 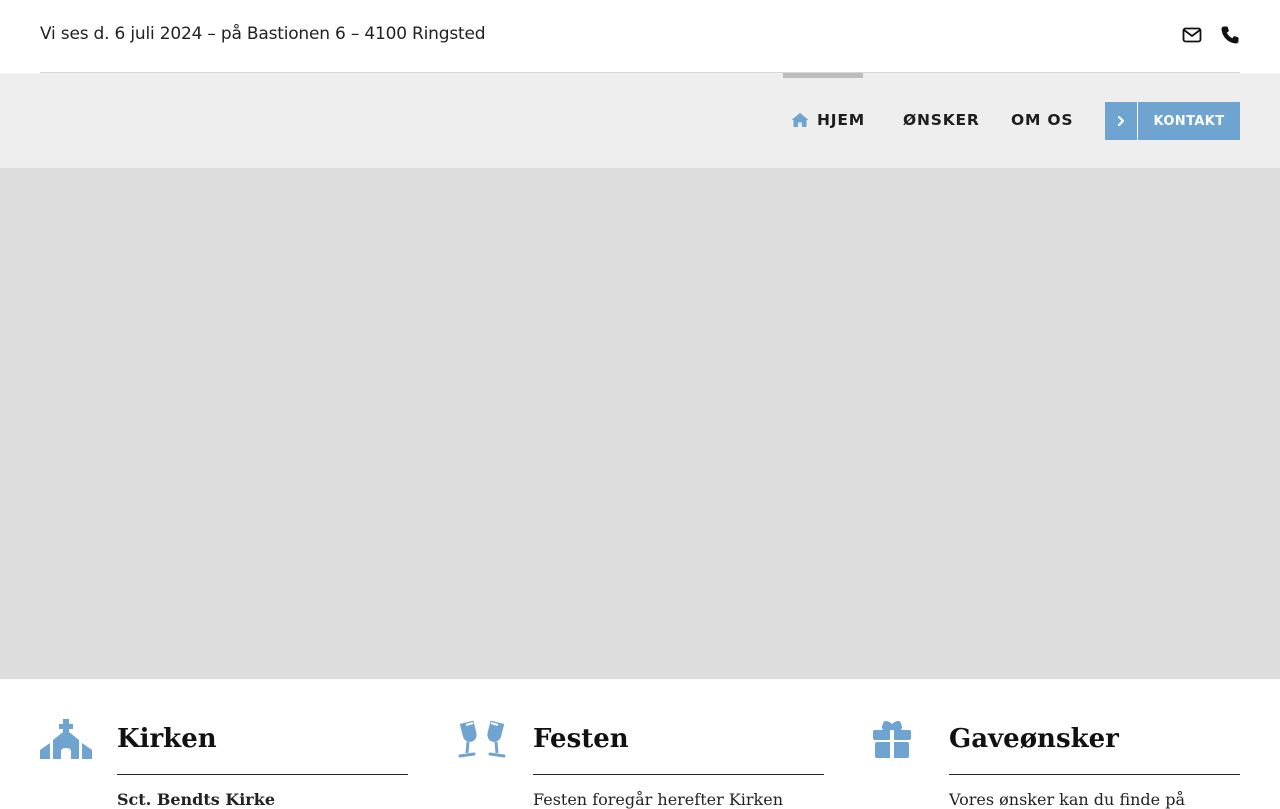 I want to click on main-navigation: HJEM ØNSKER OM OS KONTAKT, so click(x=640, y=120).